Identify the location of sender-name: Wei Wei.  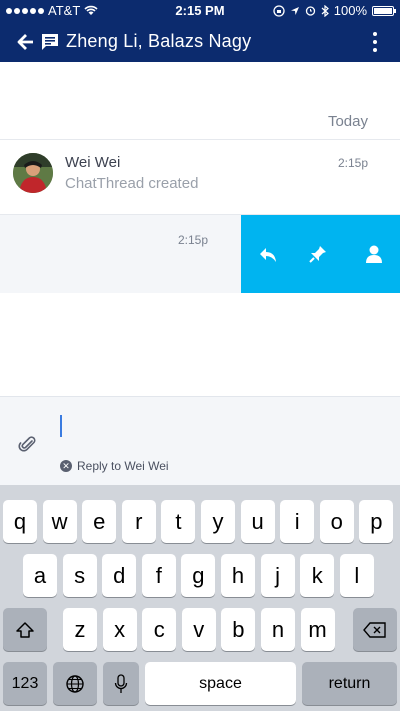
(93, 162).